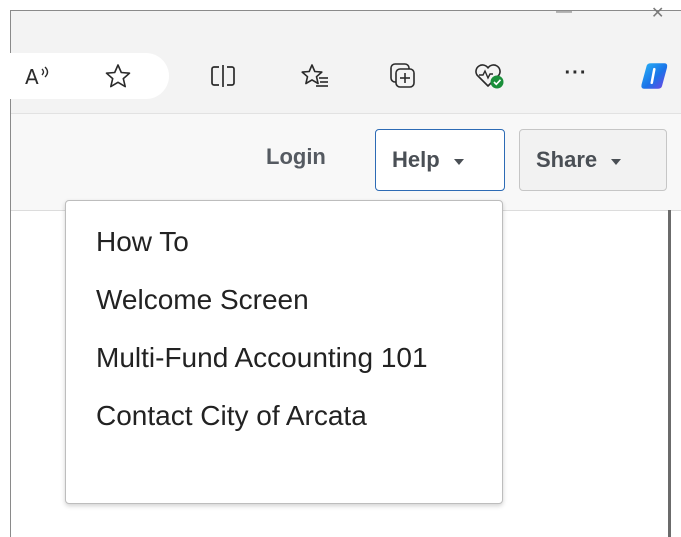 The image size is (681, 537). Describe the element at coordinates (118, 76) in the screenshot. I see `favorite-star-icon` at that location.